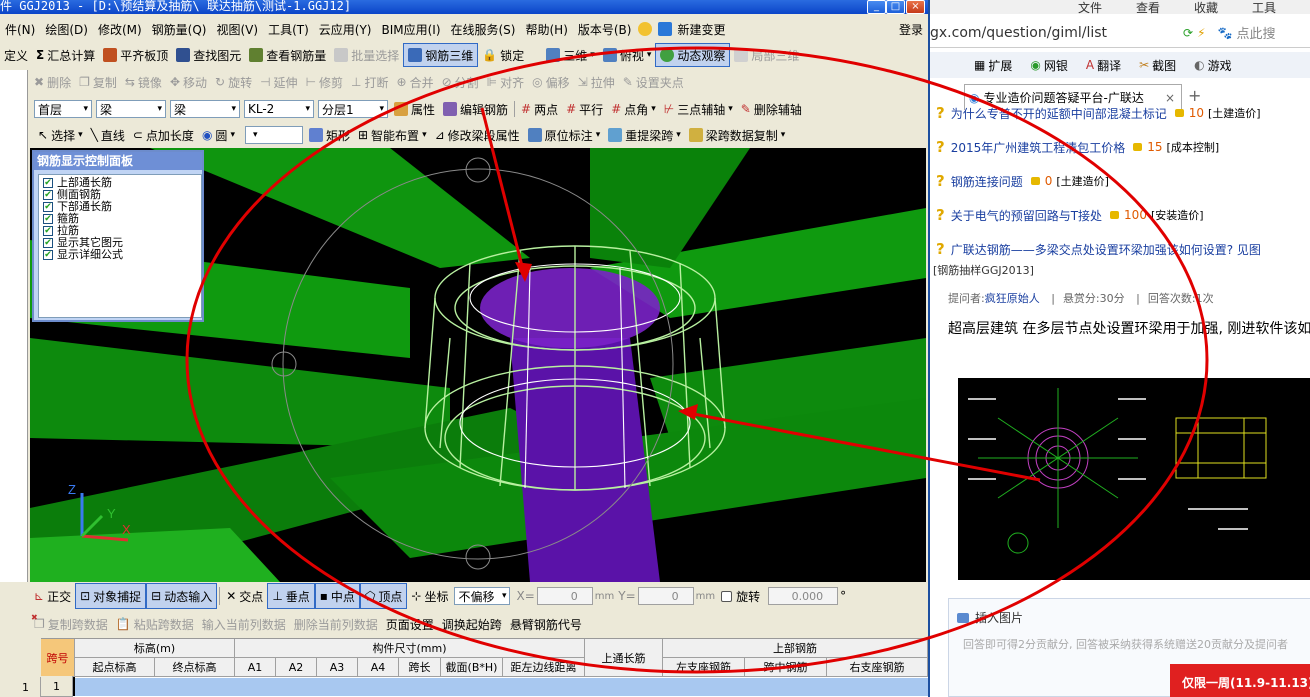 The width and height of the screenshot is (1310, 697). What do you see at coordinates (771, 109) in the screenshot?
I see `delete-aux-axis-button: ✎ 删除辅轴` at bounding box center [771, 109].